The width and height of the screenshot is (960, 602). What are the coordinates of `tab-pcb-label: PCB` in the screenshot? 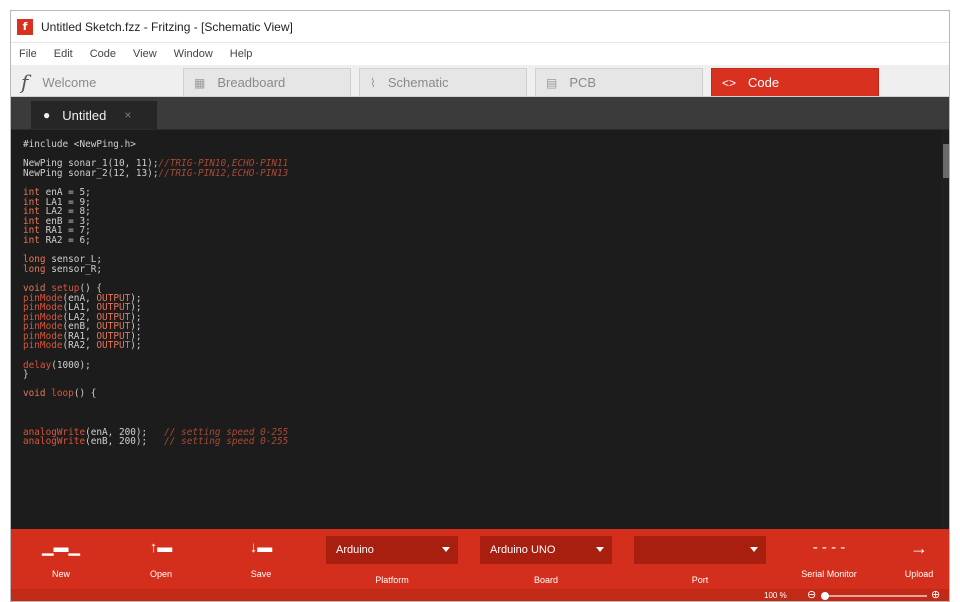 It's located at (583, 82).